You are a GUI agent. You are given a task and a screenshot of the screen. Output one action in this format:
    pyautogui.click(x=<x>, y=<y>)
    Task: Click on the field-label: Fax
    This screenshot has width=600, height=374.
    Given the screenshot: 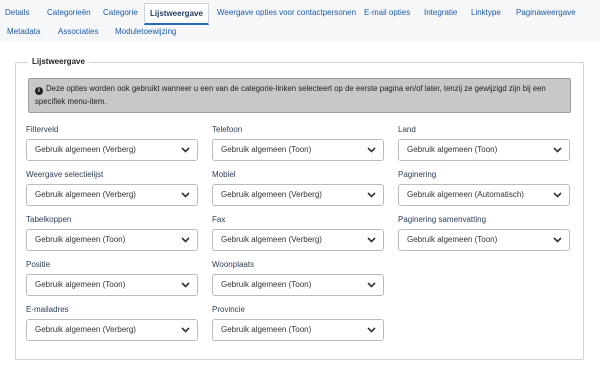 What is the action you would take?
    pyautogui.click(x=219, y=219)
    